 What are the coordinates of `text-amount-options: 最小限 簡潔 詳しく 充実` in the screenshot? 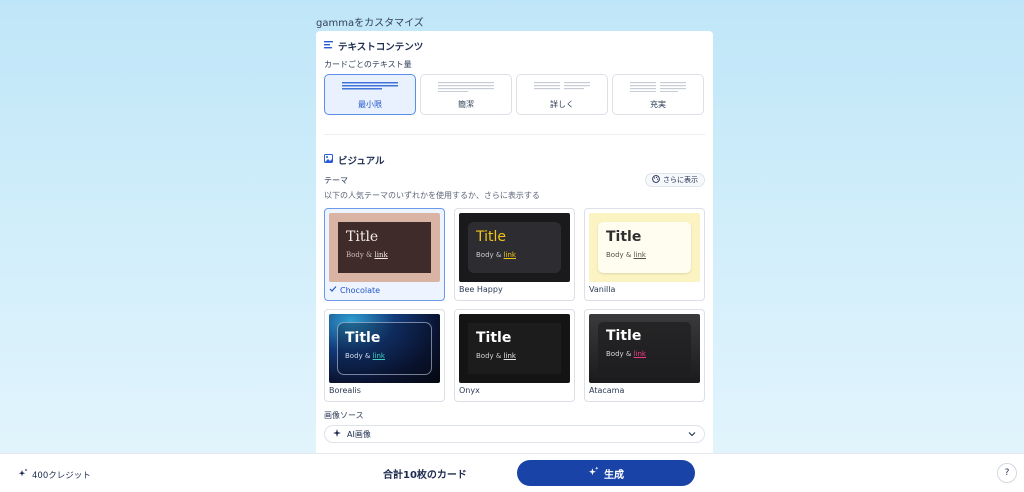 It's located at (514, 94).